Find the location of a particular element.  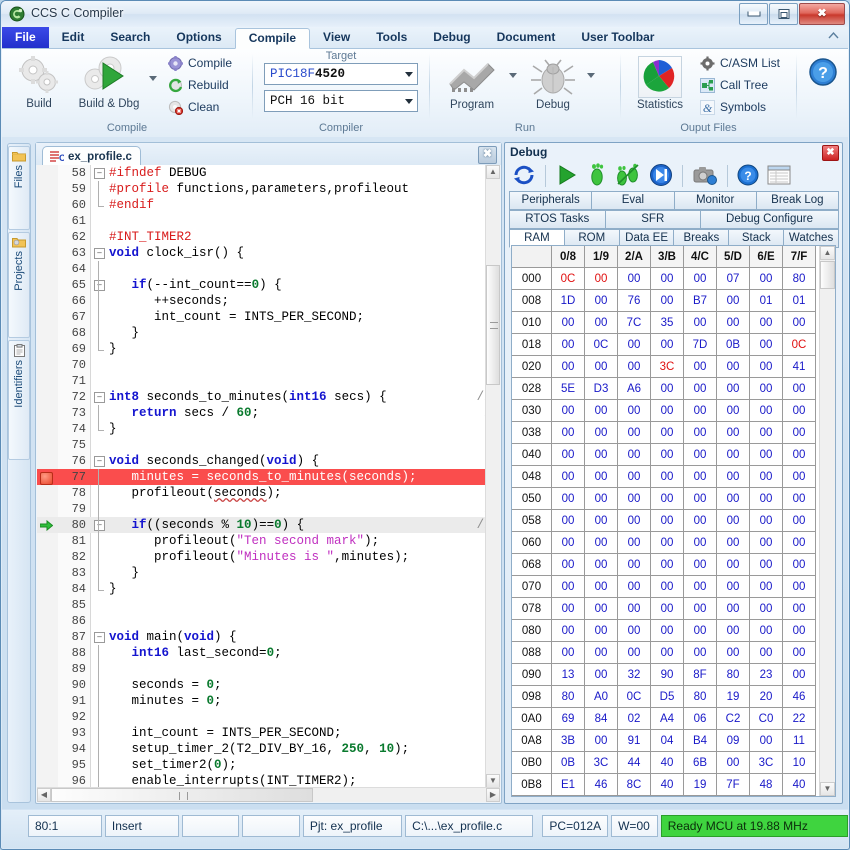

menu-item-options: Options is located at coordinates (198, 37).